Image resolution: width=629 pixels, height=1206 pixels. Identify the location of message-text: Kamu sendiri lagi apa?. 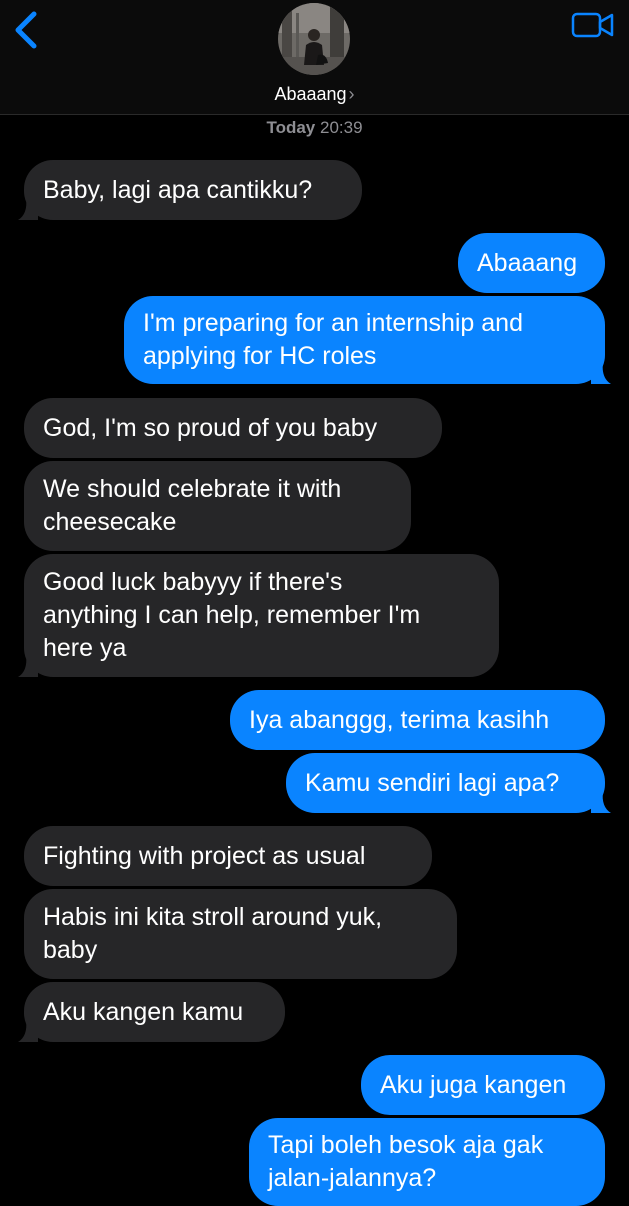
(432, 782).